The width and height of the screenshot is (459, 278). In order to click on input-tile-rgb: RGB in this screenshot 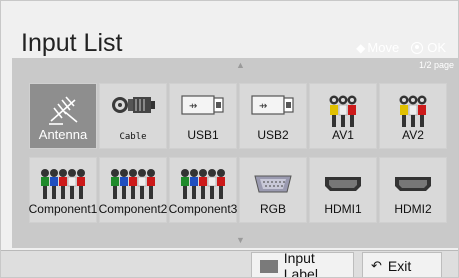, I will do `click(273, 190)`.